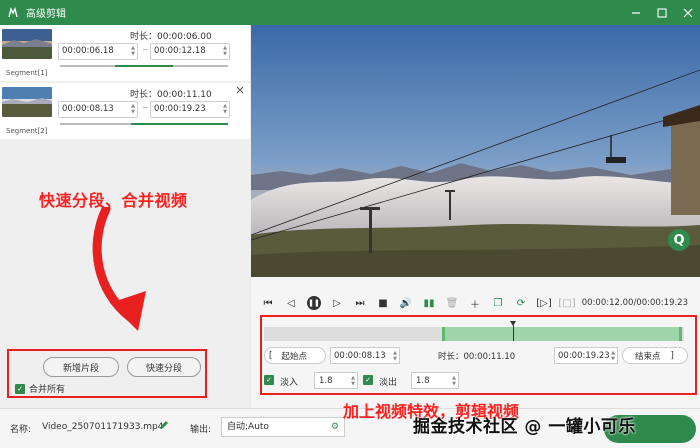 The height and width of the screenshot is (448, 700). What do you see at coordinates (586, 355) in the screenshot?
I see `end-time-input: 00:00:19.23 ▲ ▼` at bounding box center [586, 355].